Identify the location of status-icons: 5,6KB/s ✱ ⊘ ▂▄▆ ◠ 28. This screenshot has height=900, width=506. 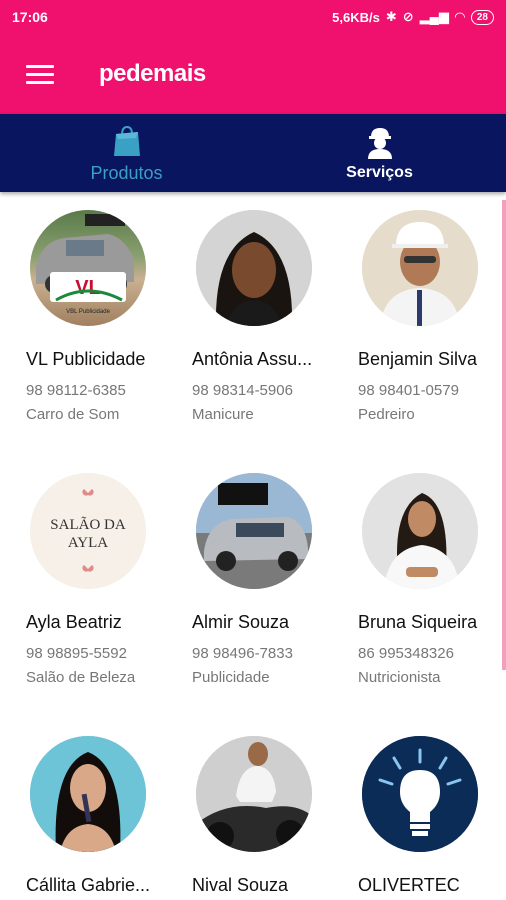
(413, 17).